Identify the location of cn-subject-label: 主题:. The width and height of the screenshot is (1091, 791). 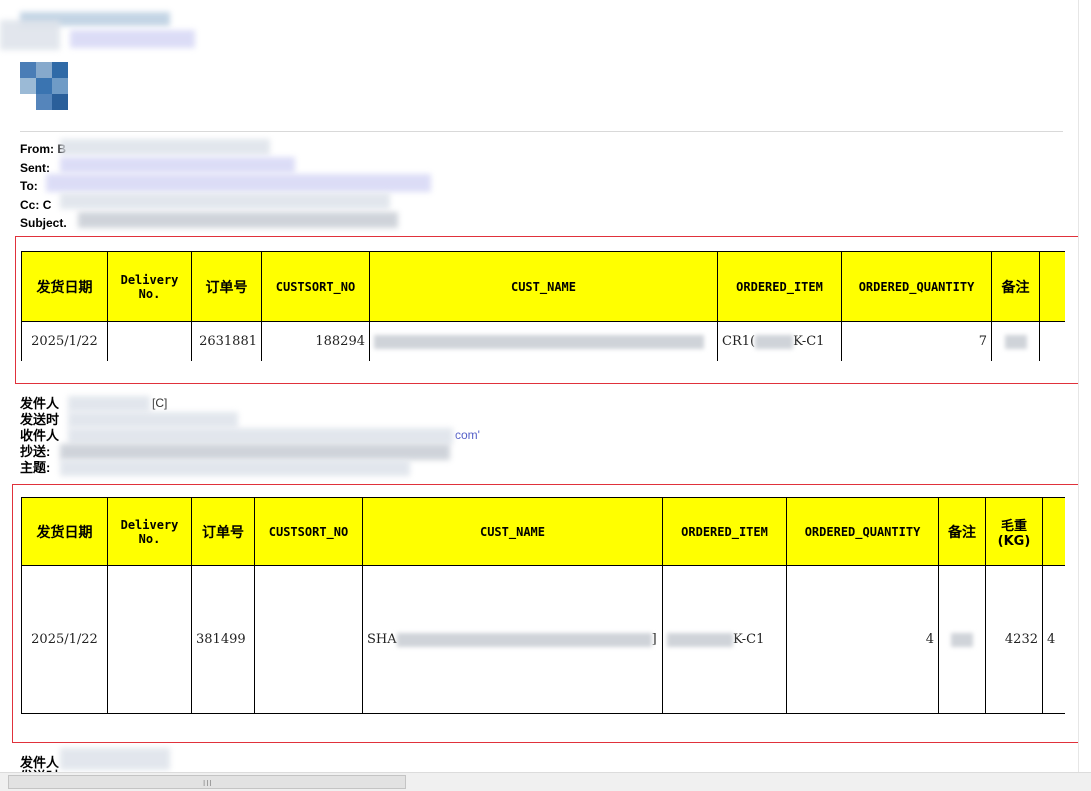
(35, 467).